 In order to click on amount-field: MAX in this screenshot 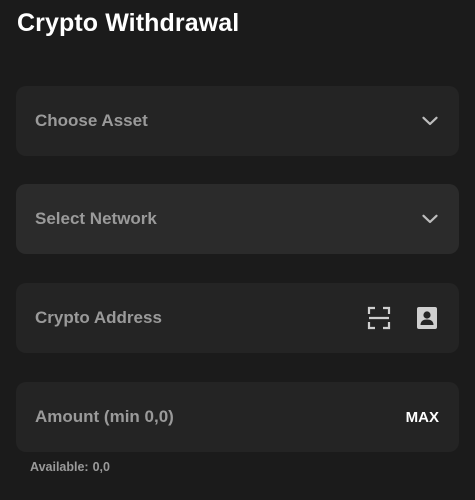, I will do `click(237, 417)`.